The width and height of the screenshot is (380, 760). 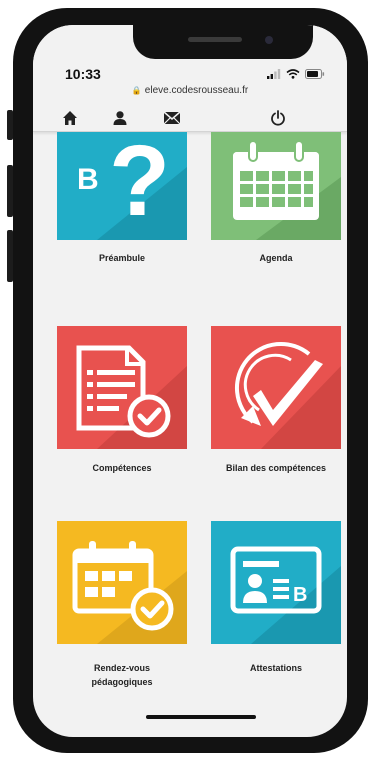 I want to click on tile-rendez-vous-pedagogiques, so click(x=122, y=582).